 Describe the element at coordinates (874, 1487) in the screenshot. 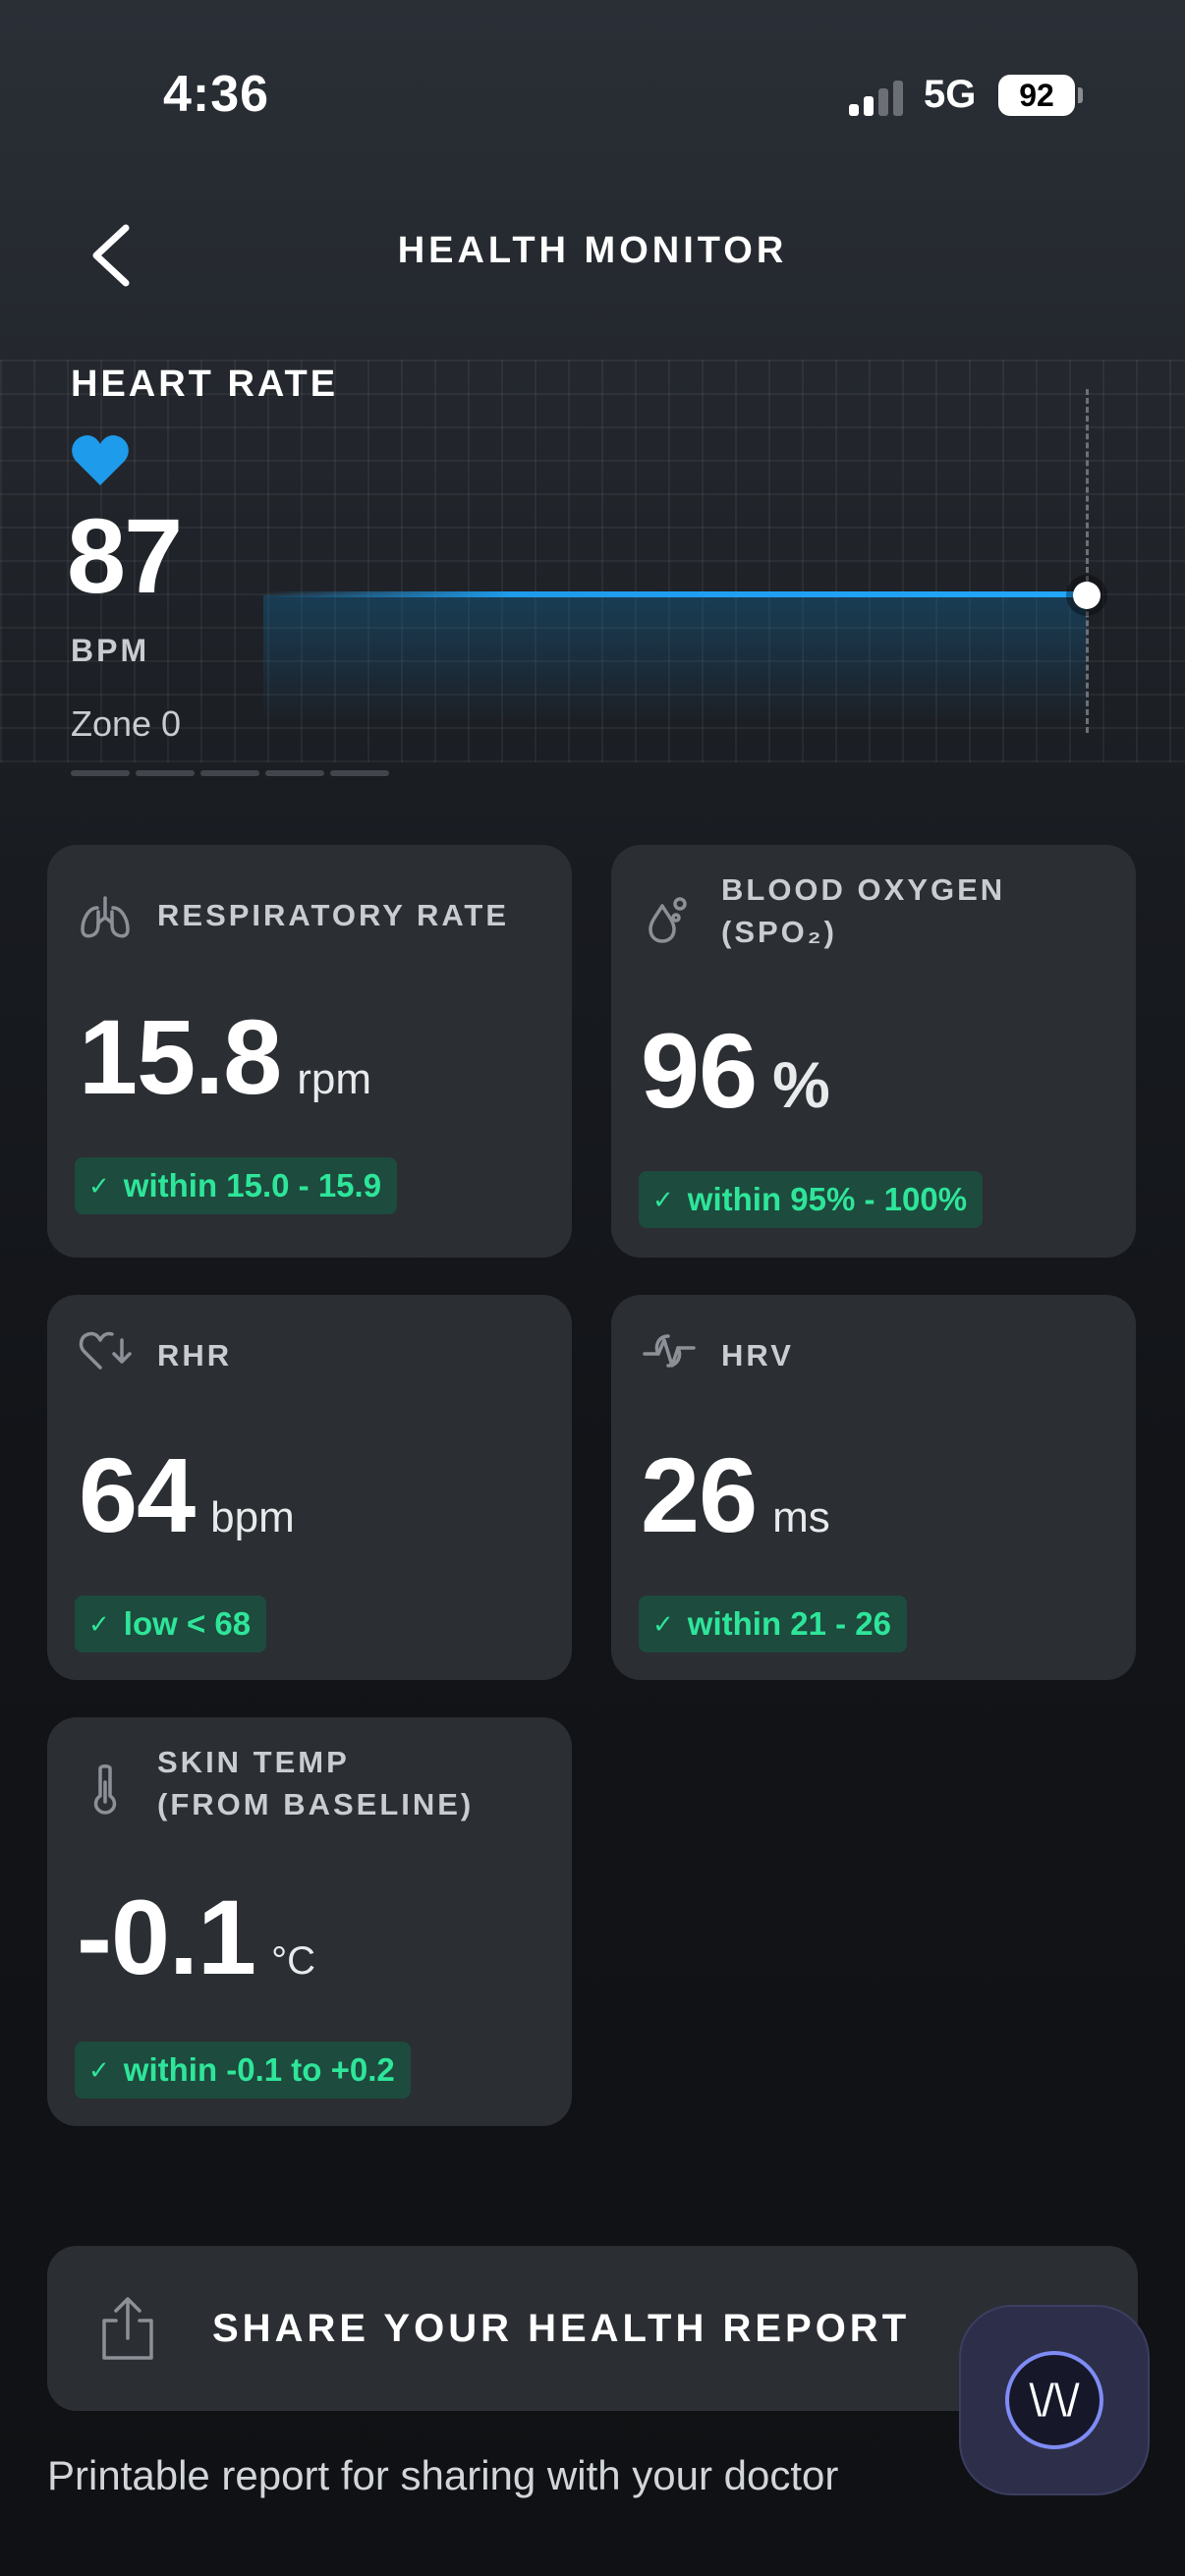

I see `hrv-card: HRV 26 ms ✓ within 21 - 26` at that location.